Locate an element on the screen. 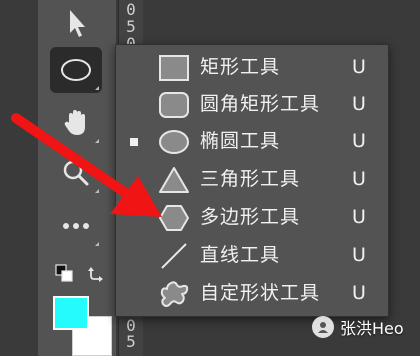  menu-item-triangle-tool: 三角形工具 U is located at coordinates (252, 179).